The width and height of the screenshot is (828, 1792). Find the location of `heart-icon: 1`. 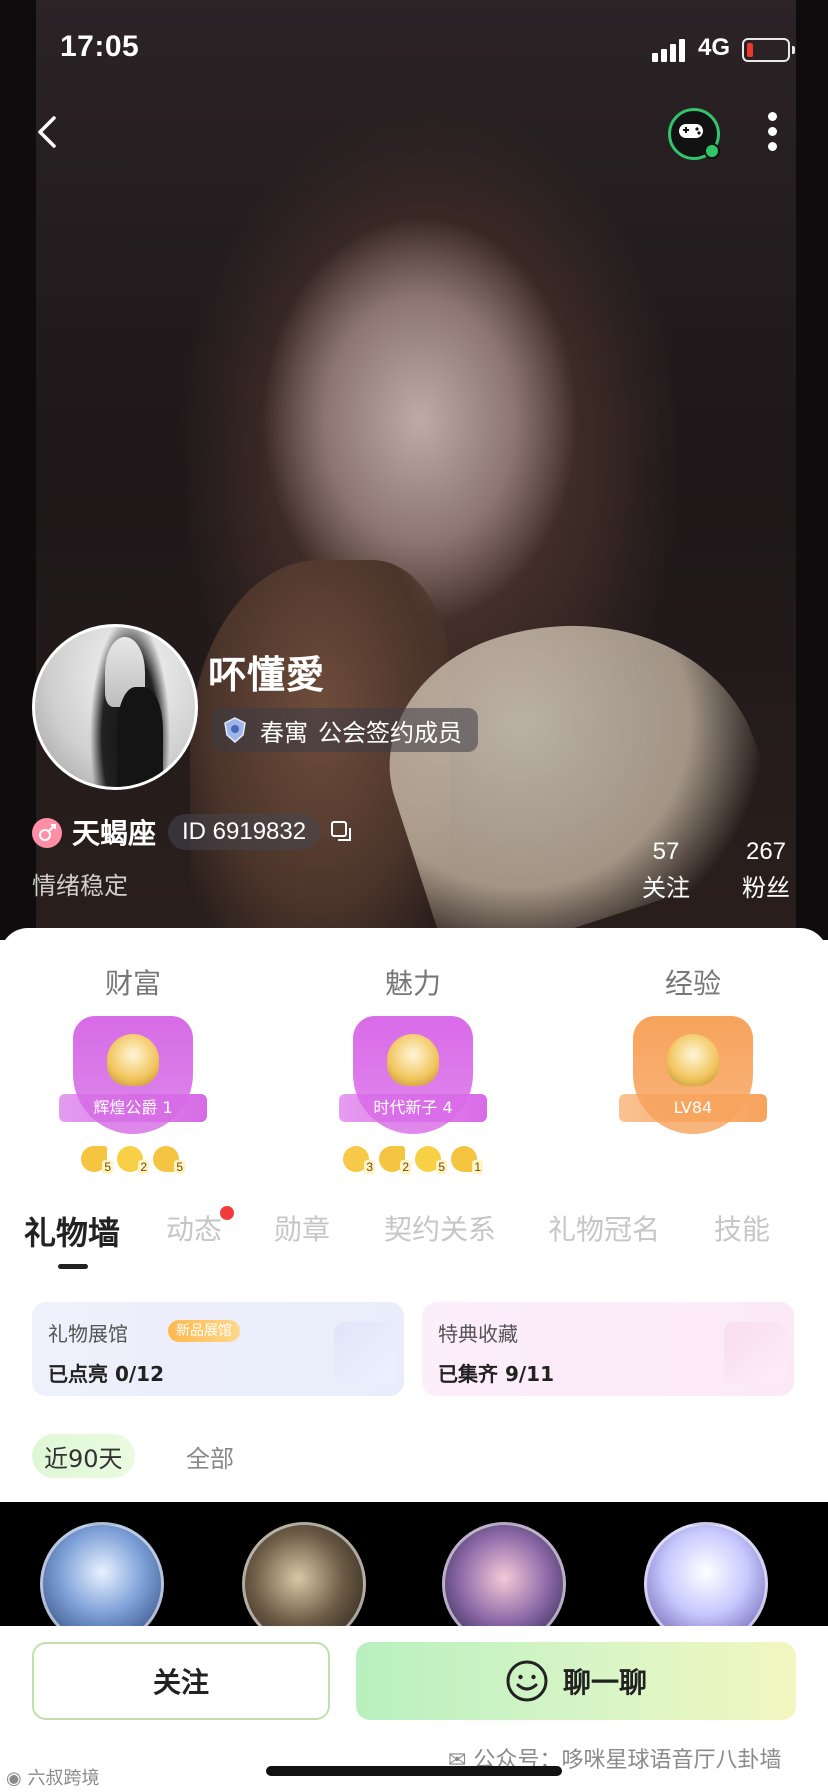

heart-icon: 1 is located at coordinates (467, 1160).